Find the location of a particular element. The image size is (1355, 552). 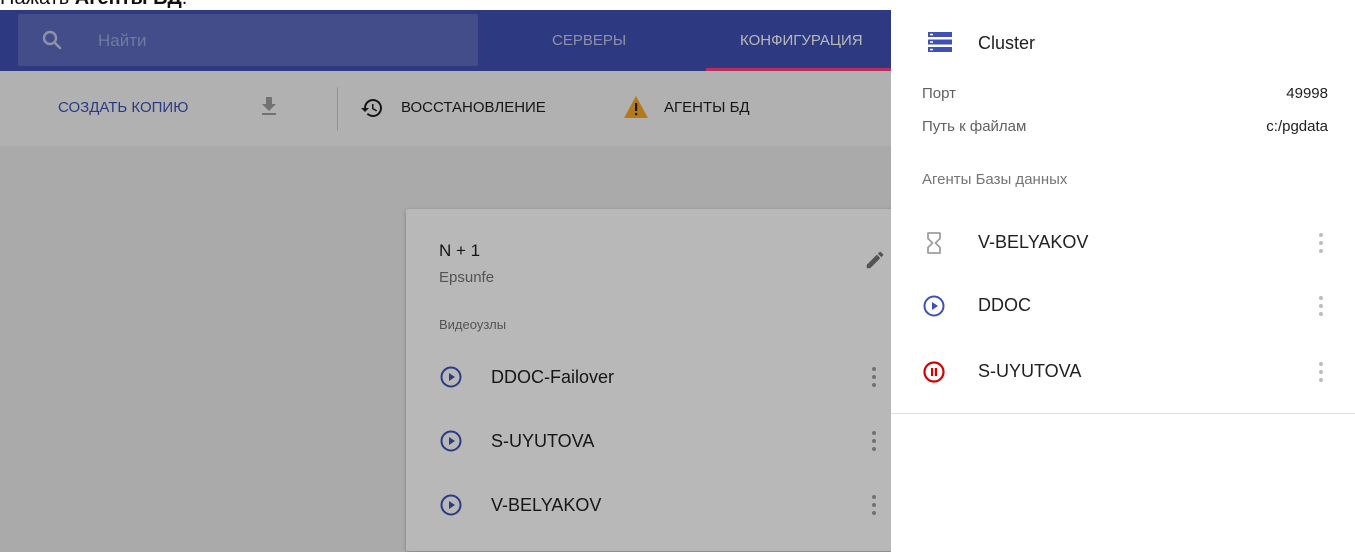

caption-bold: Агенты БД is located at coordinates (128, 4).